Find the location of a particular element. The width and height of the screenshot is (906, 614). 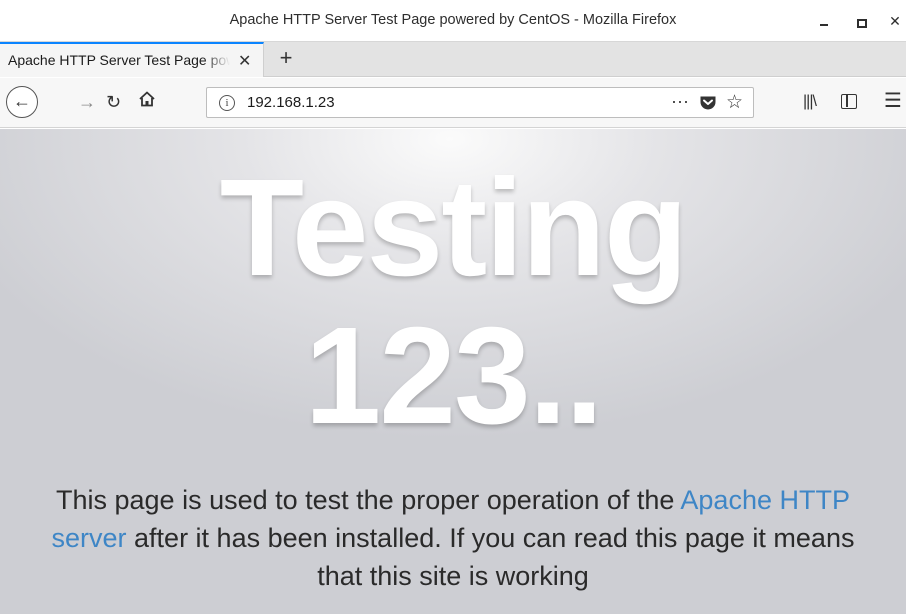

sidebar-icon is located at coordinates (849, 101).